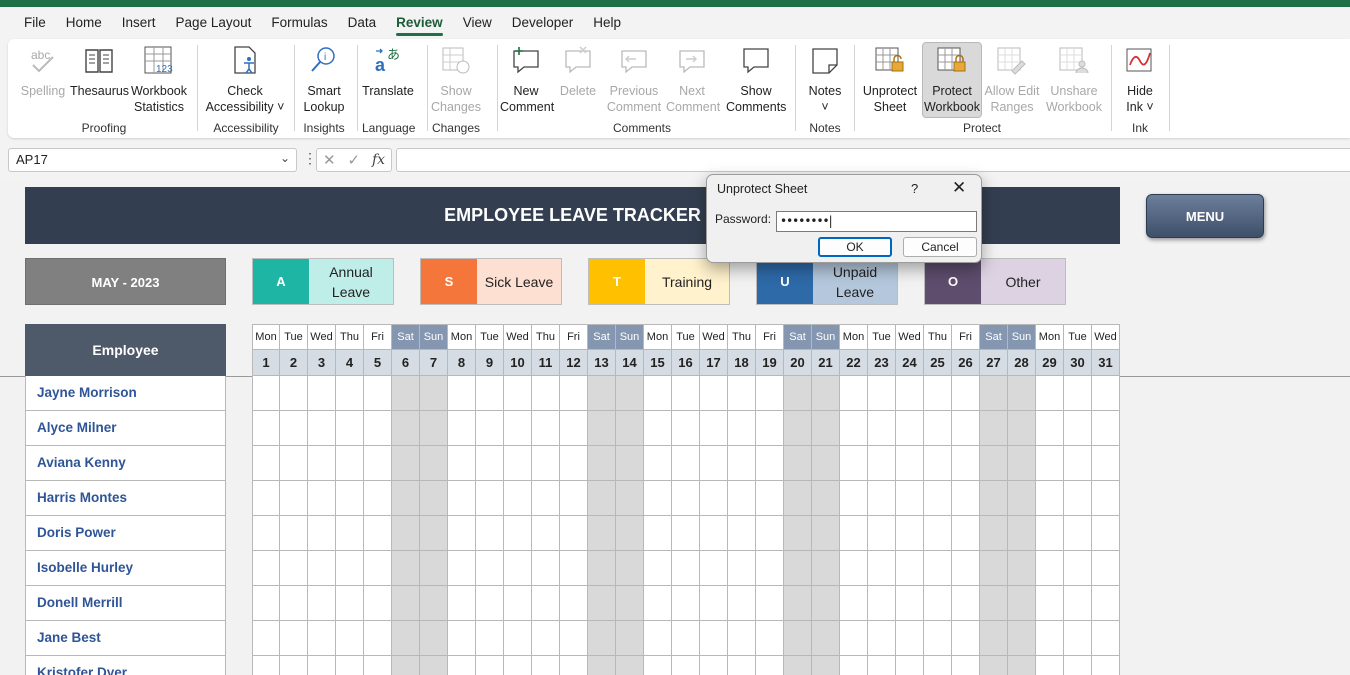  What do you see at coordinates (125, 665) in the screenshot?
I see `employee-name-cell: Kristofer Dyer` at bounding box center [125, 665].